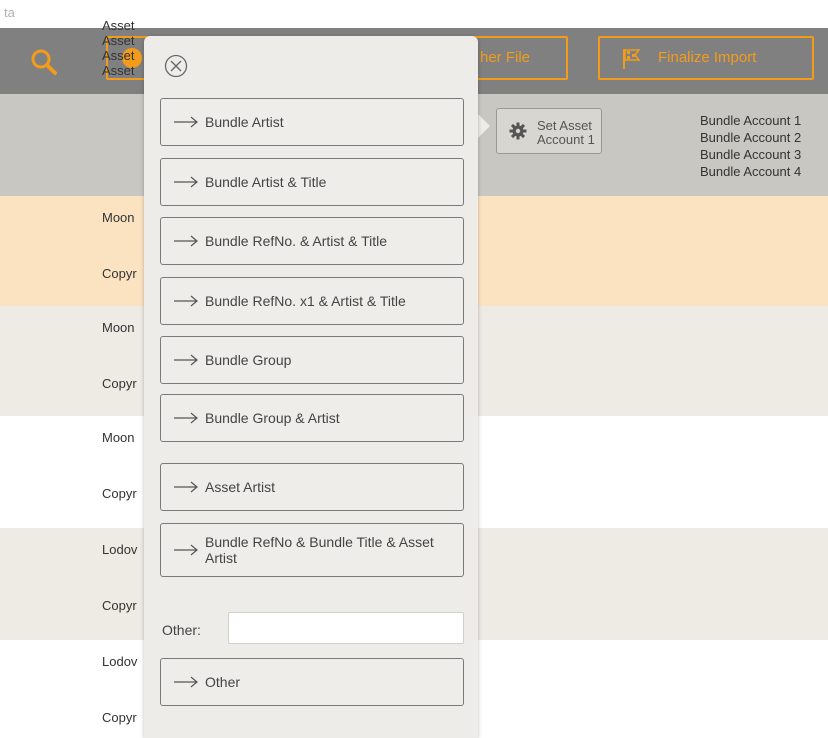 The image size is (828, 738). Describe the element at coordinates (751, 154) in the screenshot. I see `bundle-account-item: Bundle Account 3` at that location.